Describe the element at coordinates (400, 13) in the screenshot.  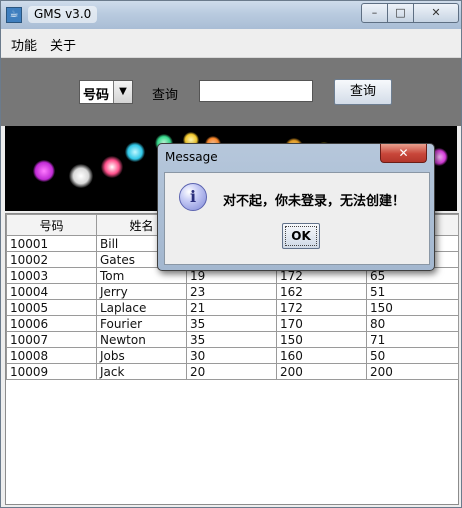
I see `maximize-button: □` at that location.